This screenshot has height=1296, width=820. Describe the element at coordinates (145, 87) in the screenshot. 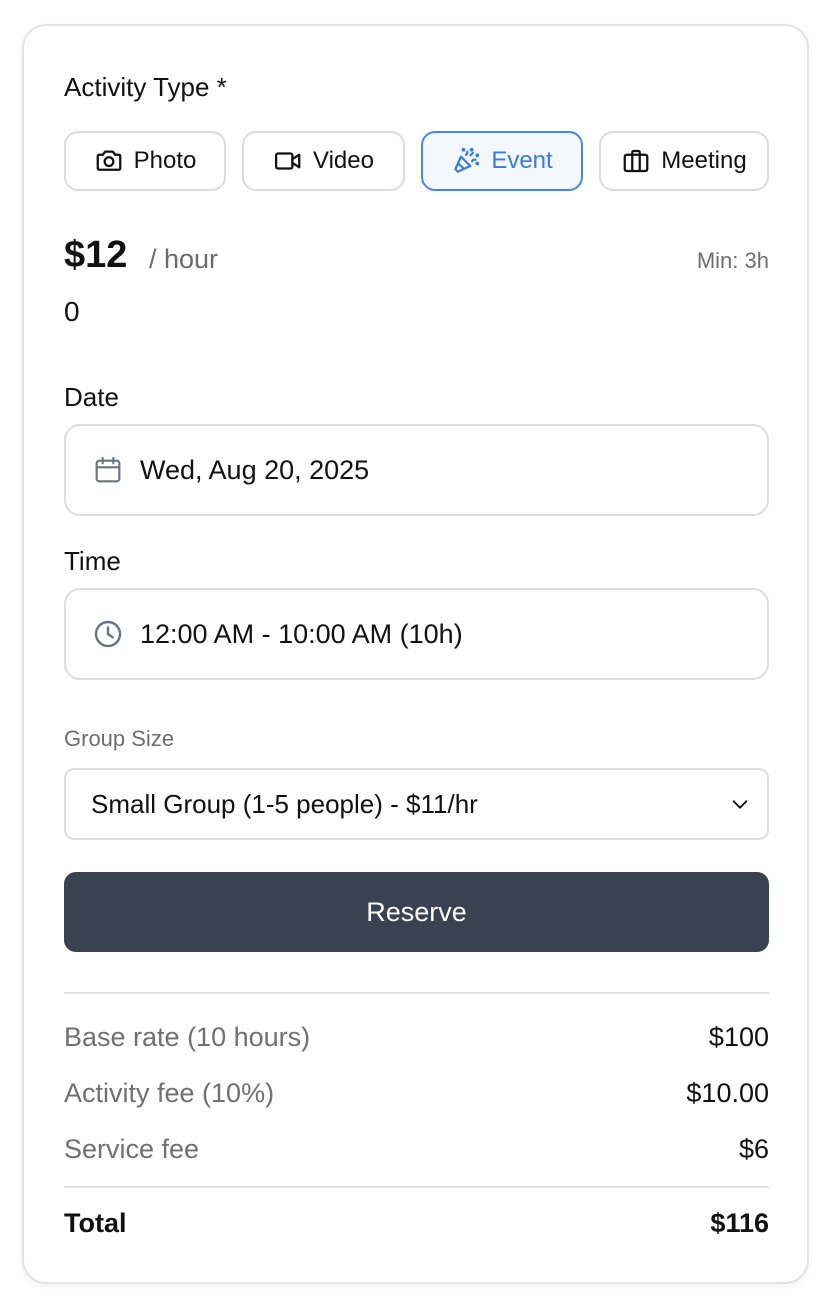

I see `activity-type-label: Activity Type *` at that location.